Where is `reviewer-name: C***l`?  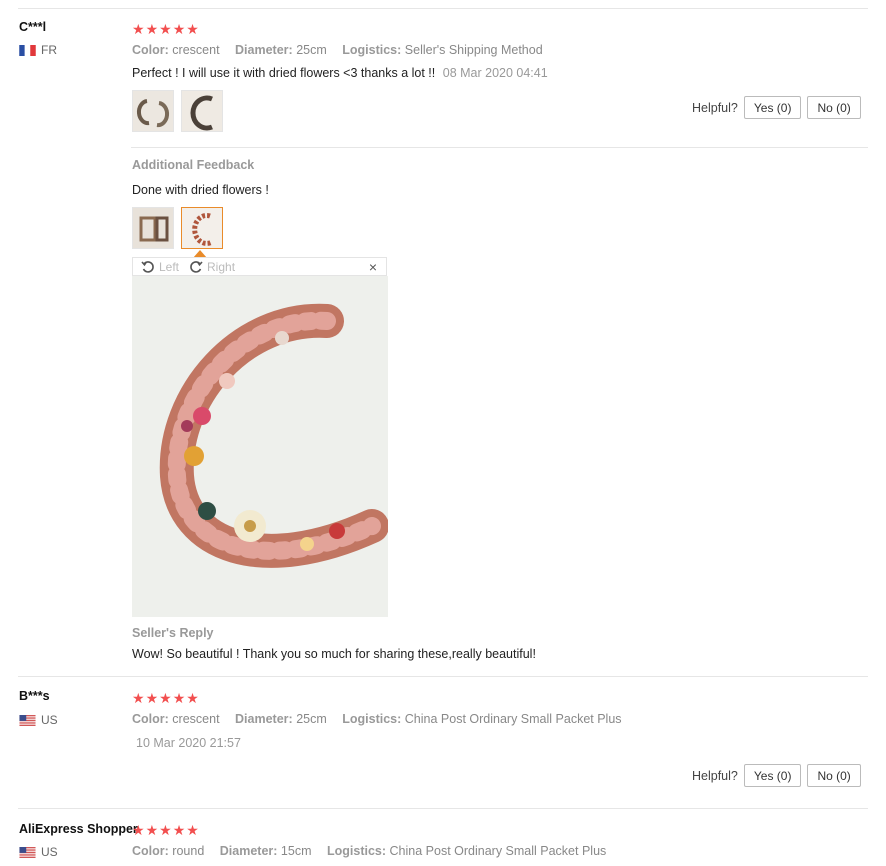
reviewer-name: C***l is located at coordinates (33, 27).